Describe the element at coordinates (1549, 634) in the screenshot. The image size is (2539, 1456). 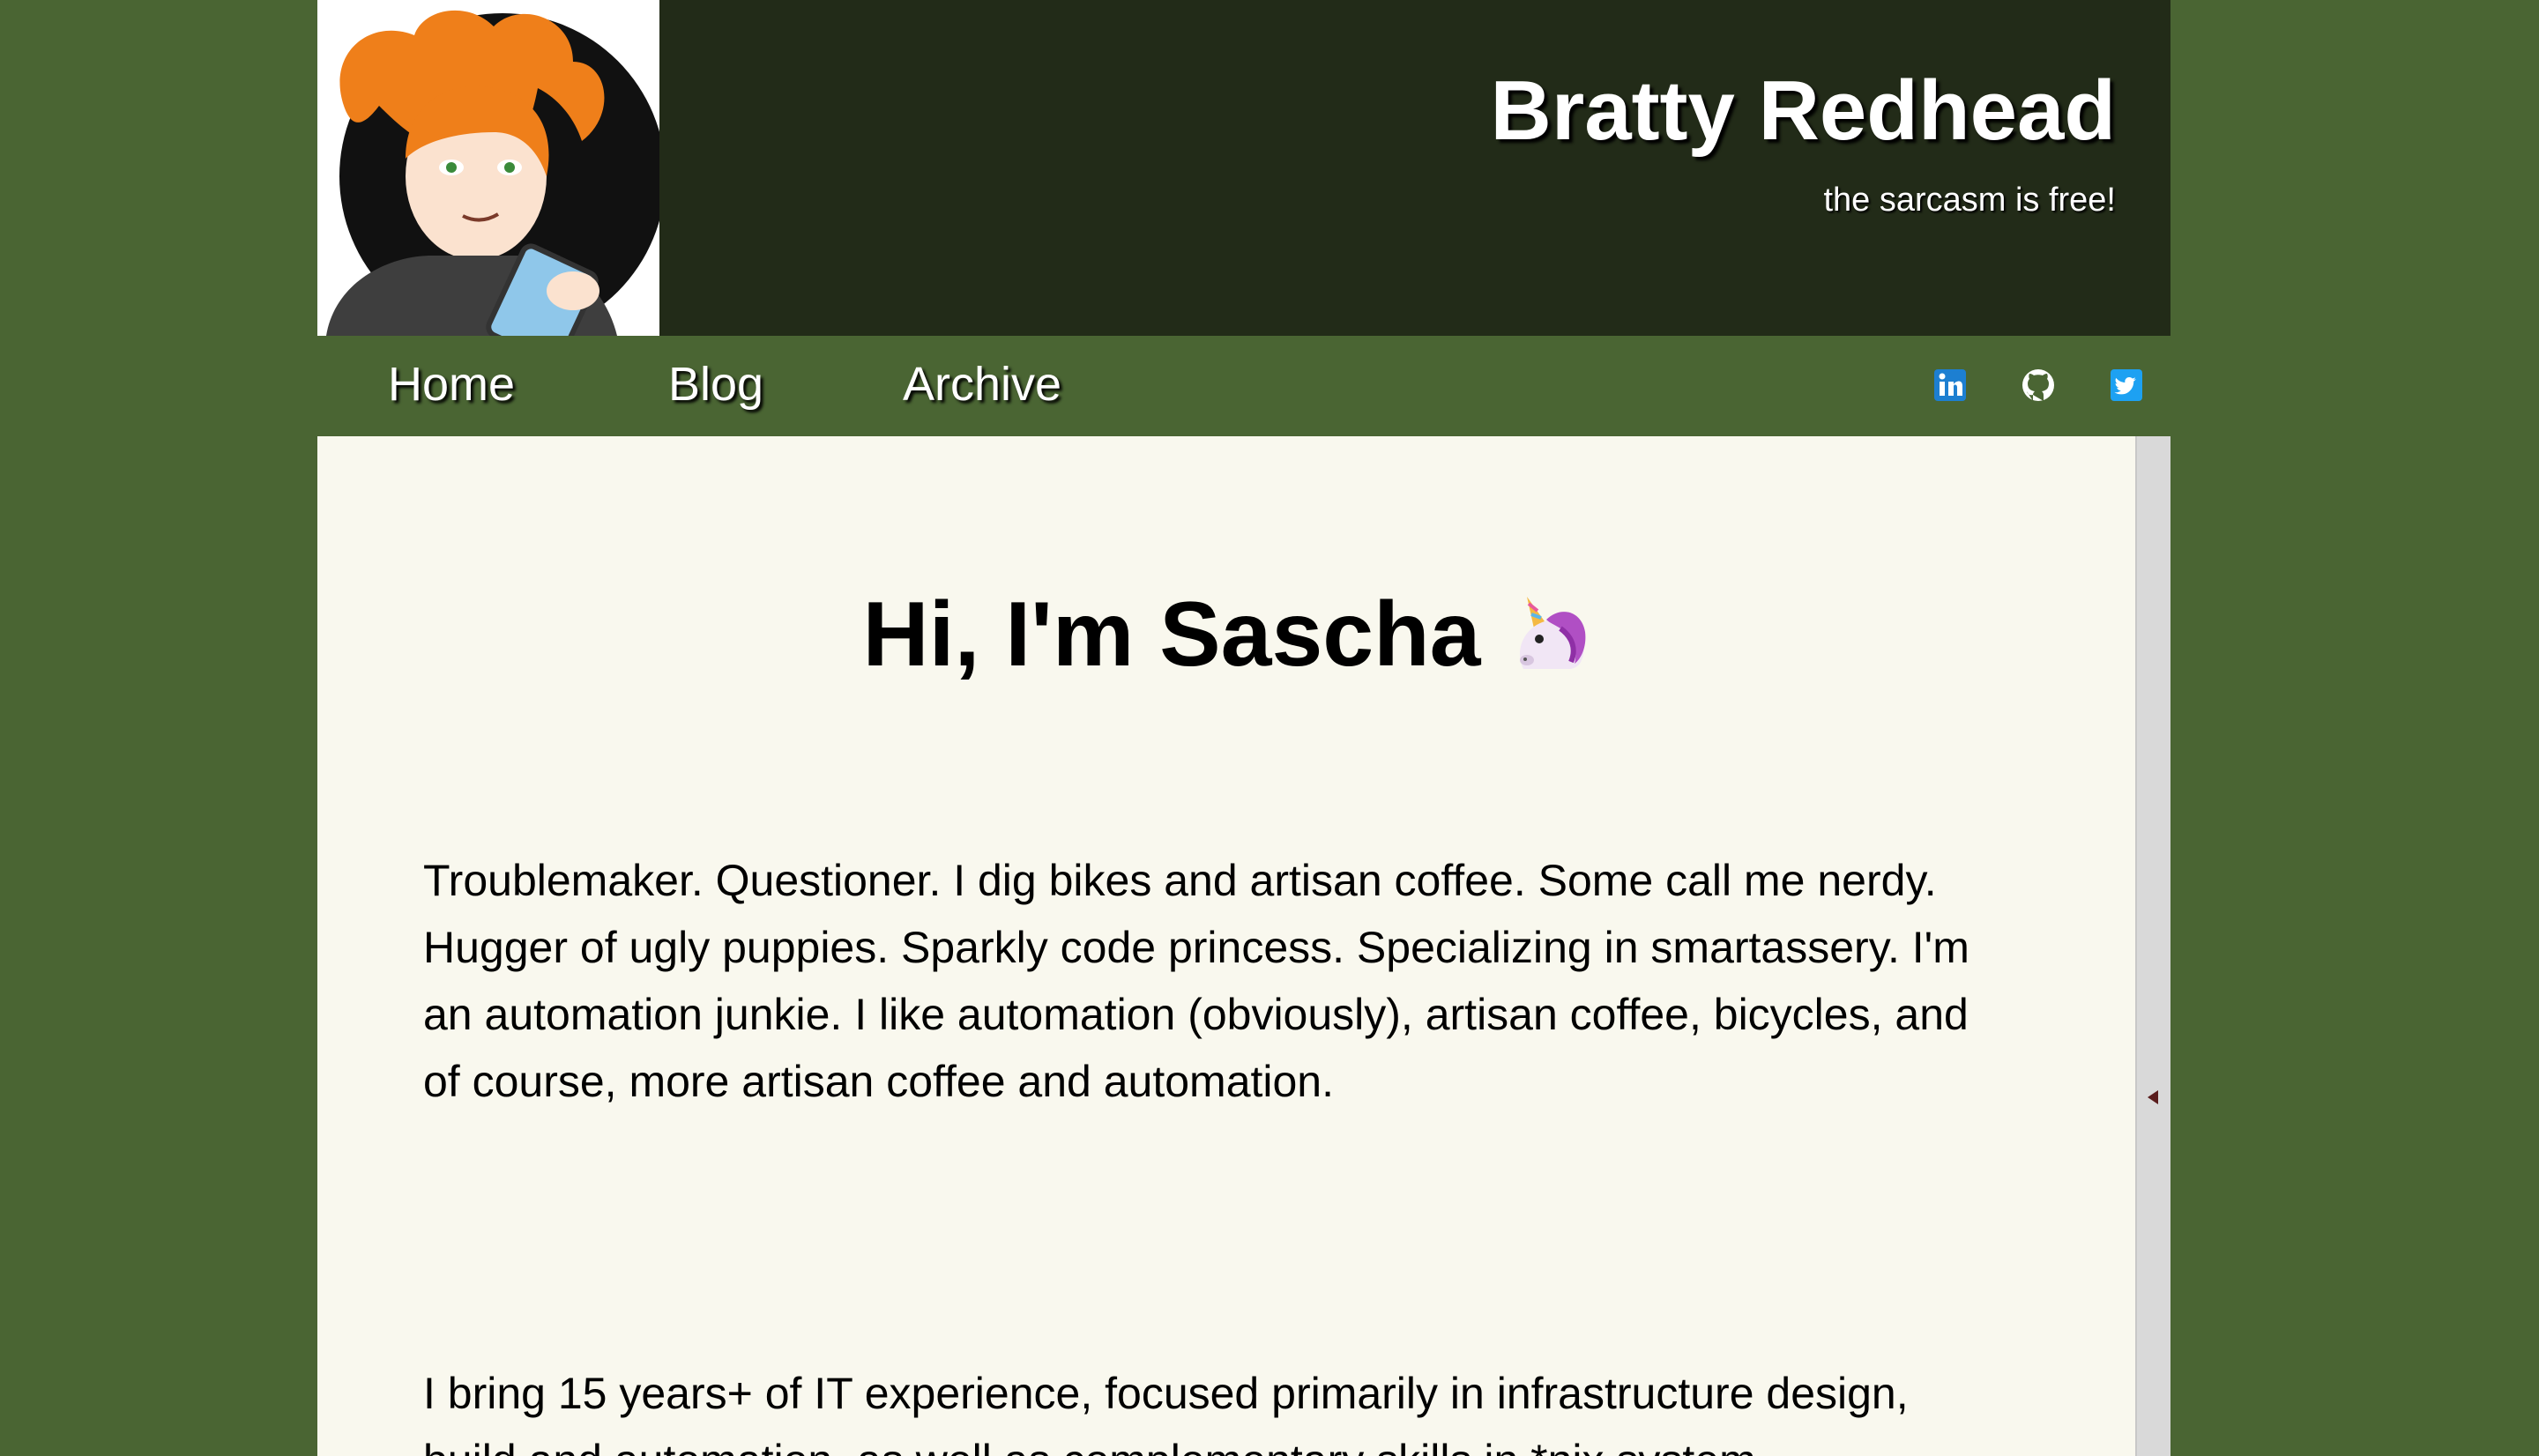
I see `unicorn-icon` at that location.